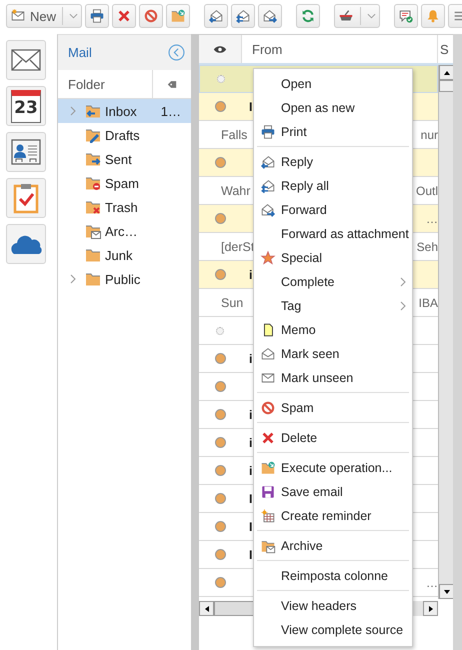  I want to click on menu-item: Mark seen, so click(333, 354).